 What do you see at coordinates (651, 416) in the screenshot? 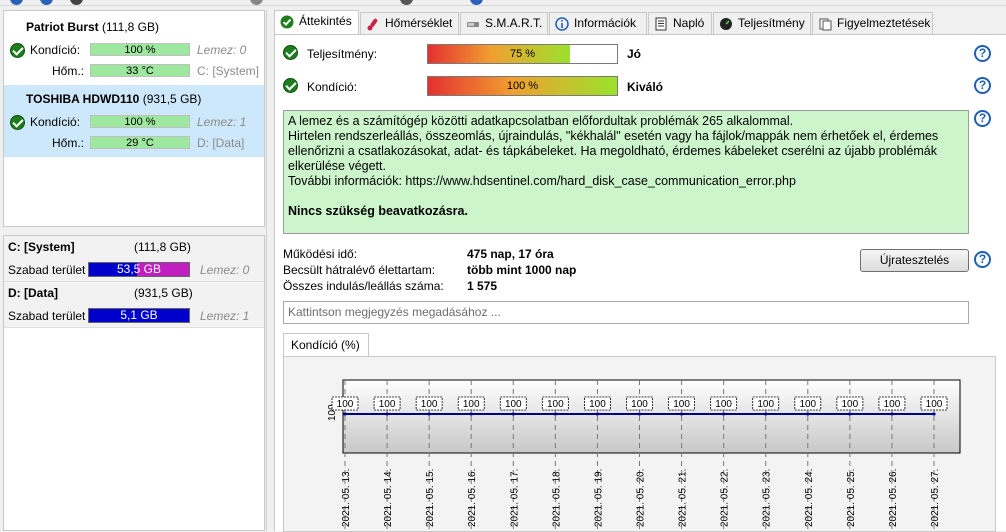
I see `plot-area` at bounding box center [651, 416].